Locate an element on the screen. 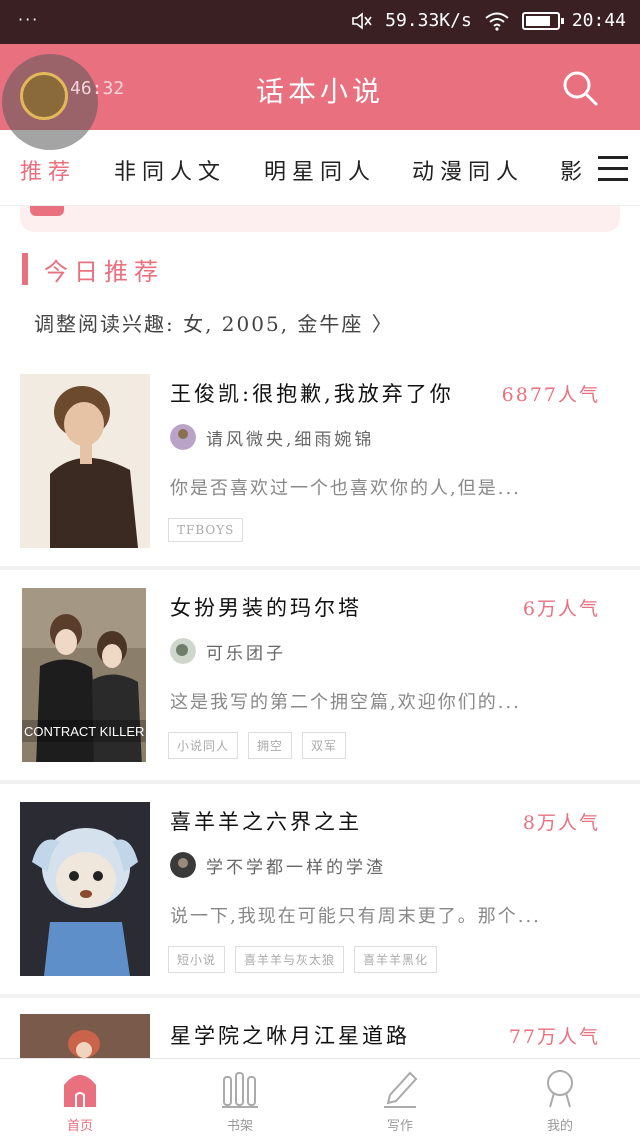  status-right: 59.33K/s 20:44 is located at coordinates (488, 20).